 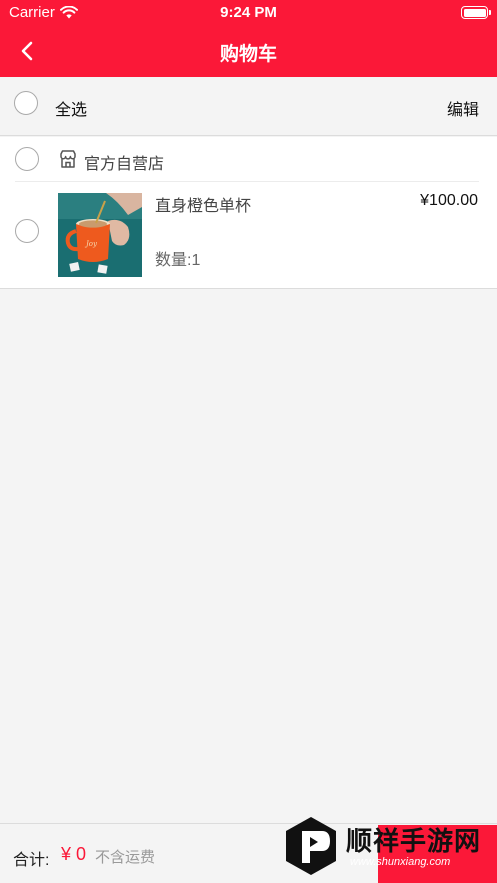 I want to click on product-price: ¥100.00, so click(x=449, y=200).